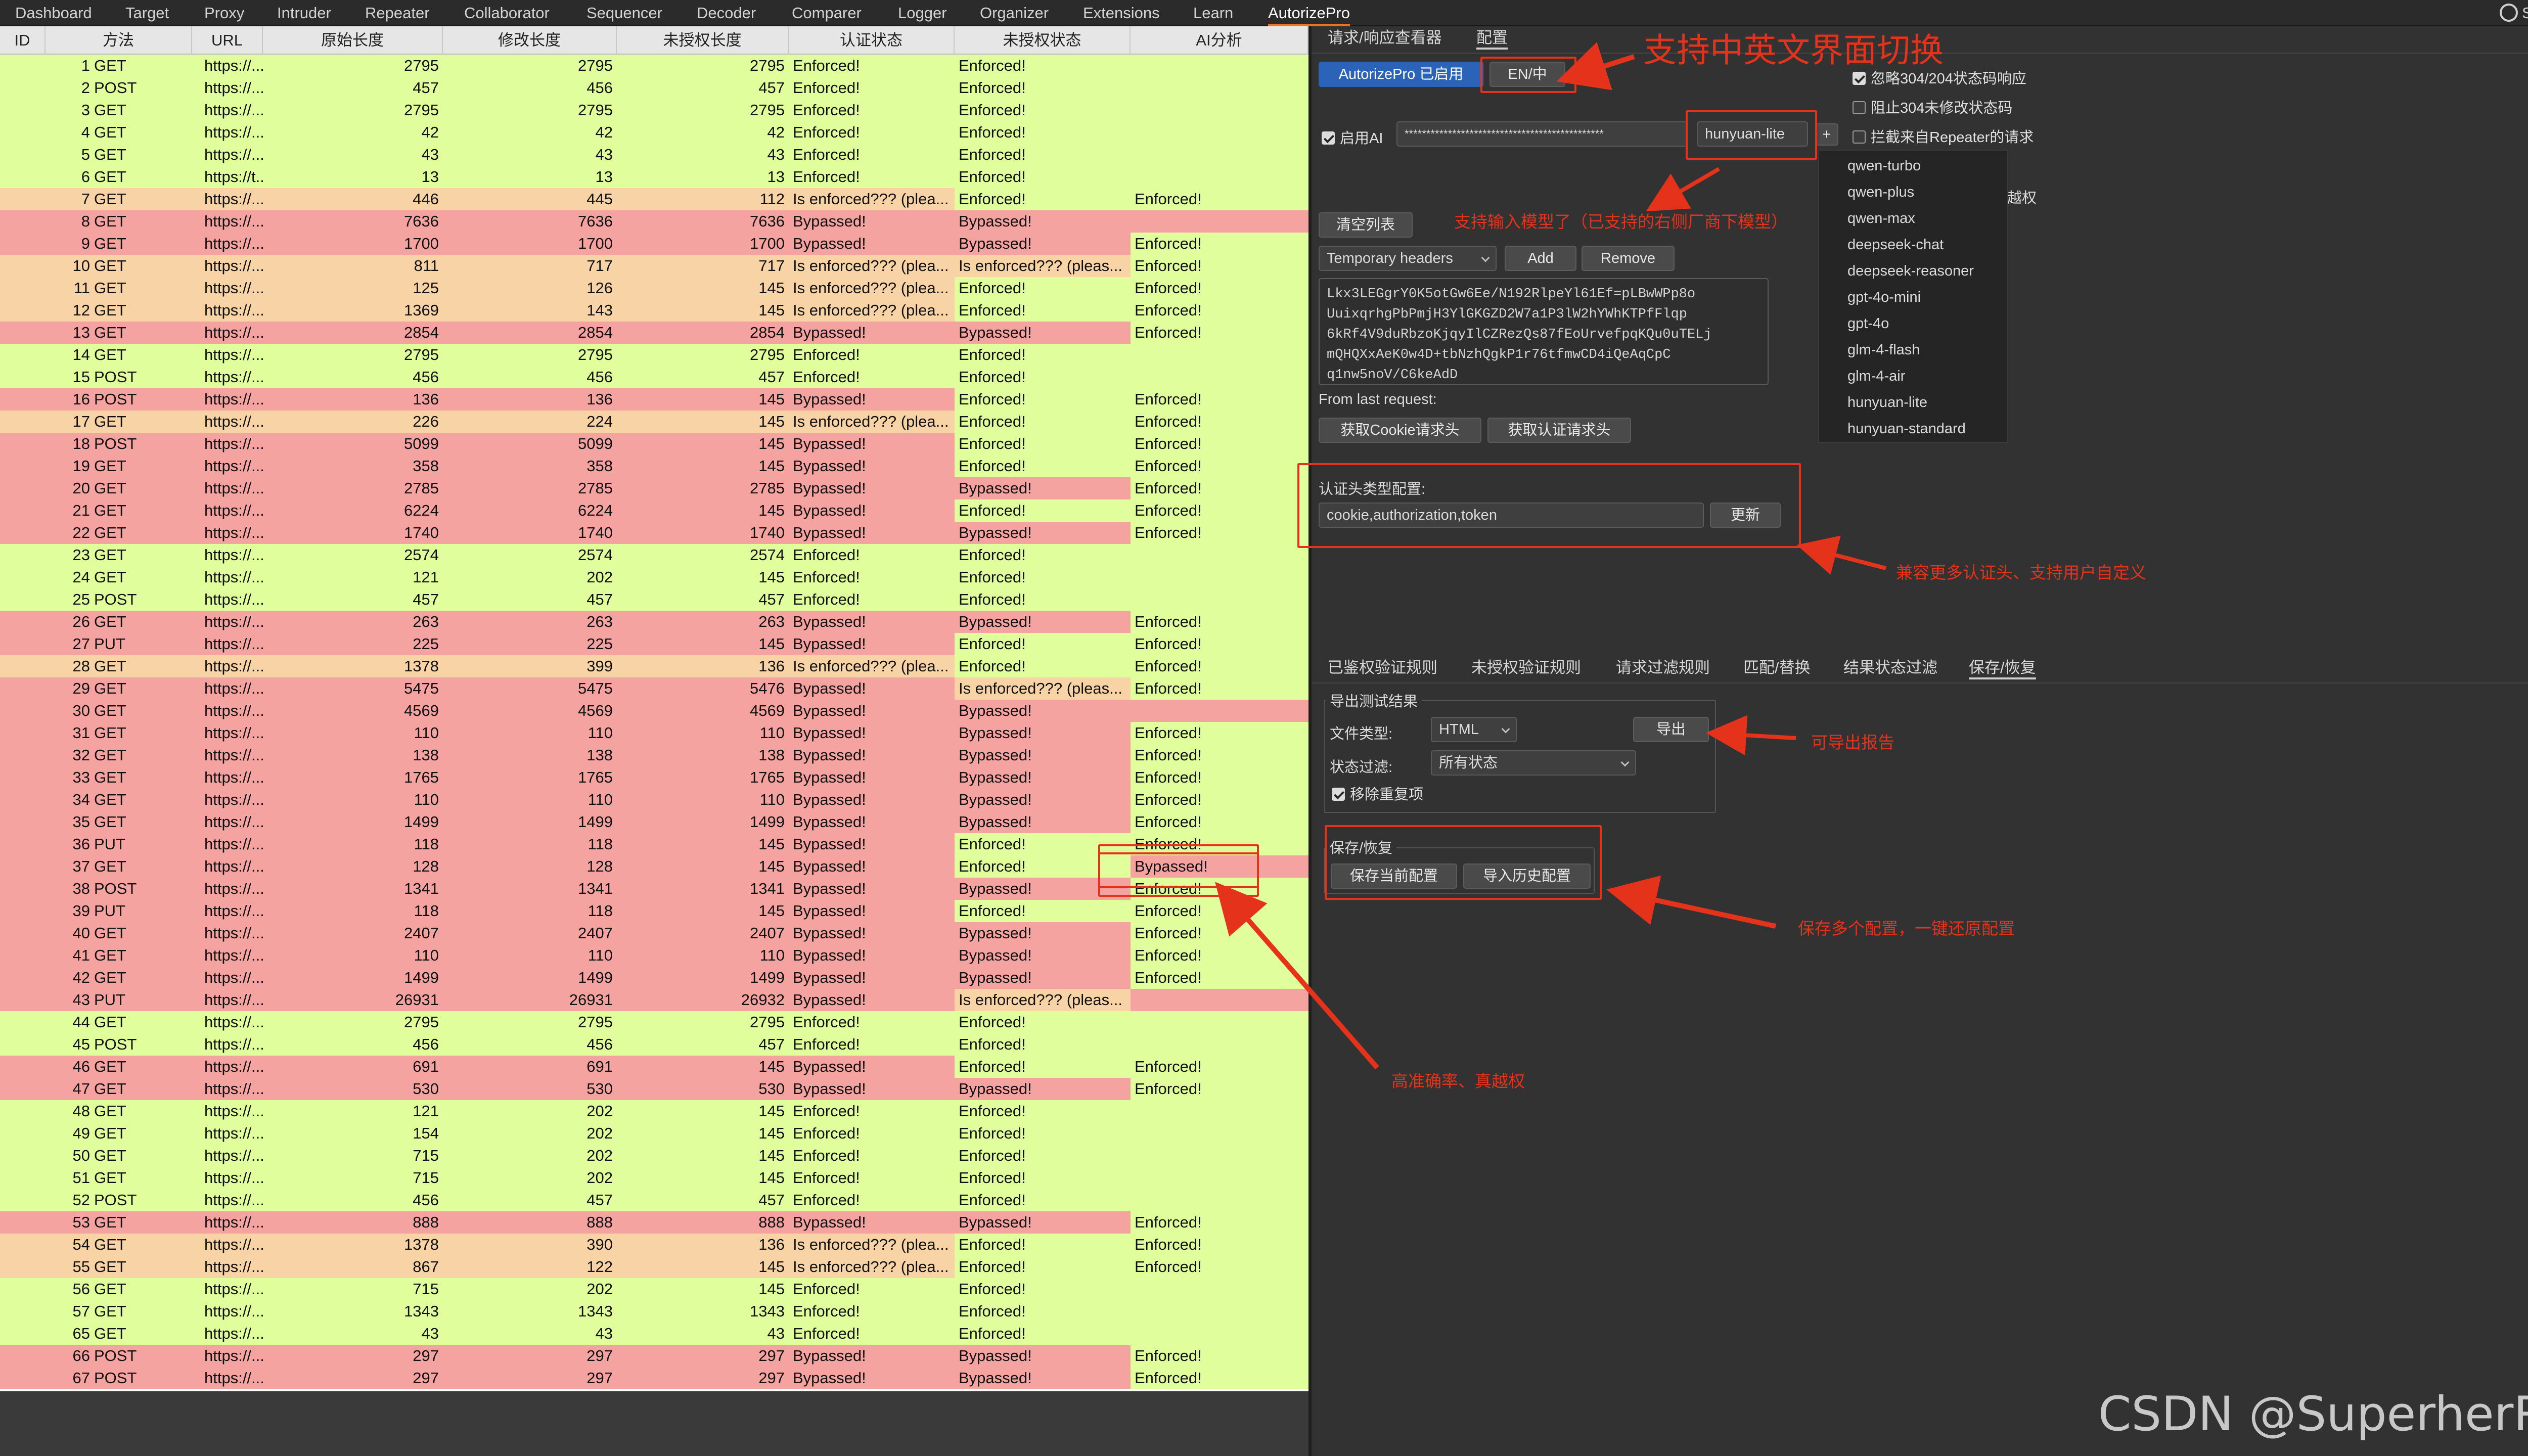 The image size is (2528, 1456). What do you see at coordinates (1213, 13) in the screenshot?
I see `menu-learn: Learn` at bounding box center [1213, 13].